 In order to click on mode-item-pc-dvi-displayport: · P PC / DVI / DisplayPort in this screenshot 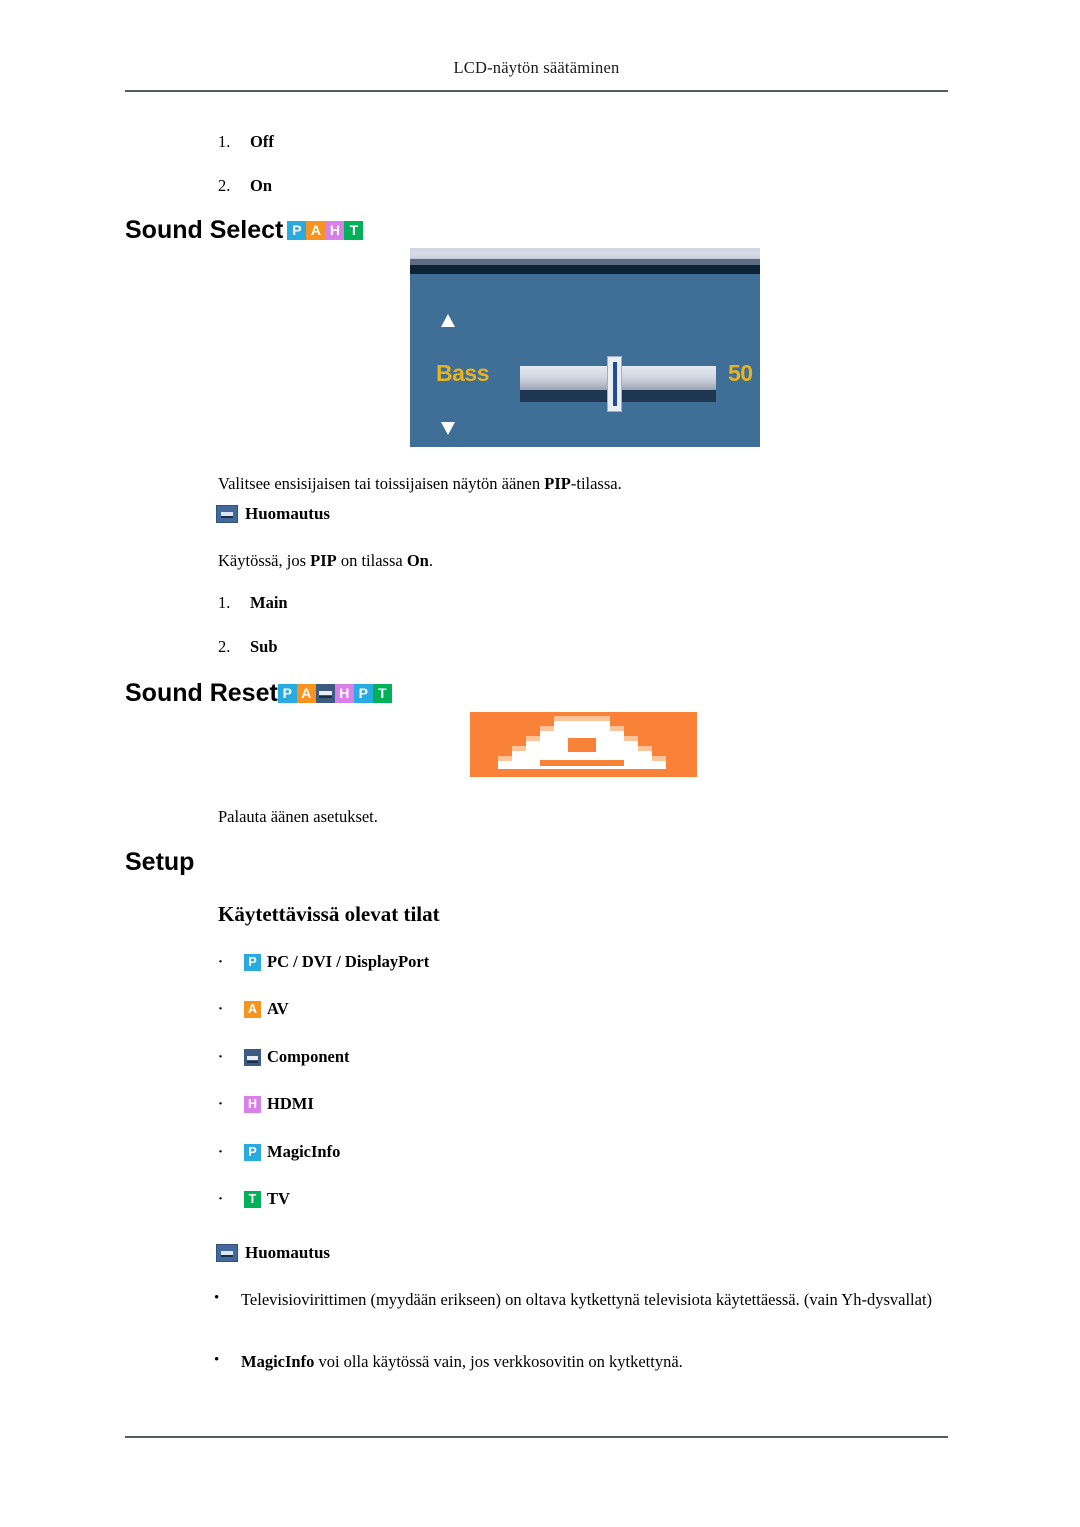, I will do `click(323, 962)`.